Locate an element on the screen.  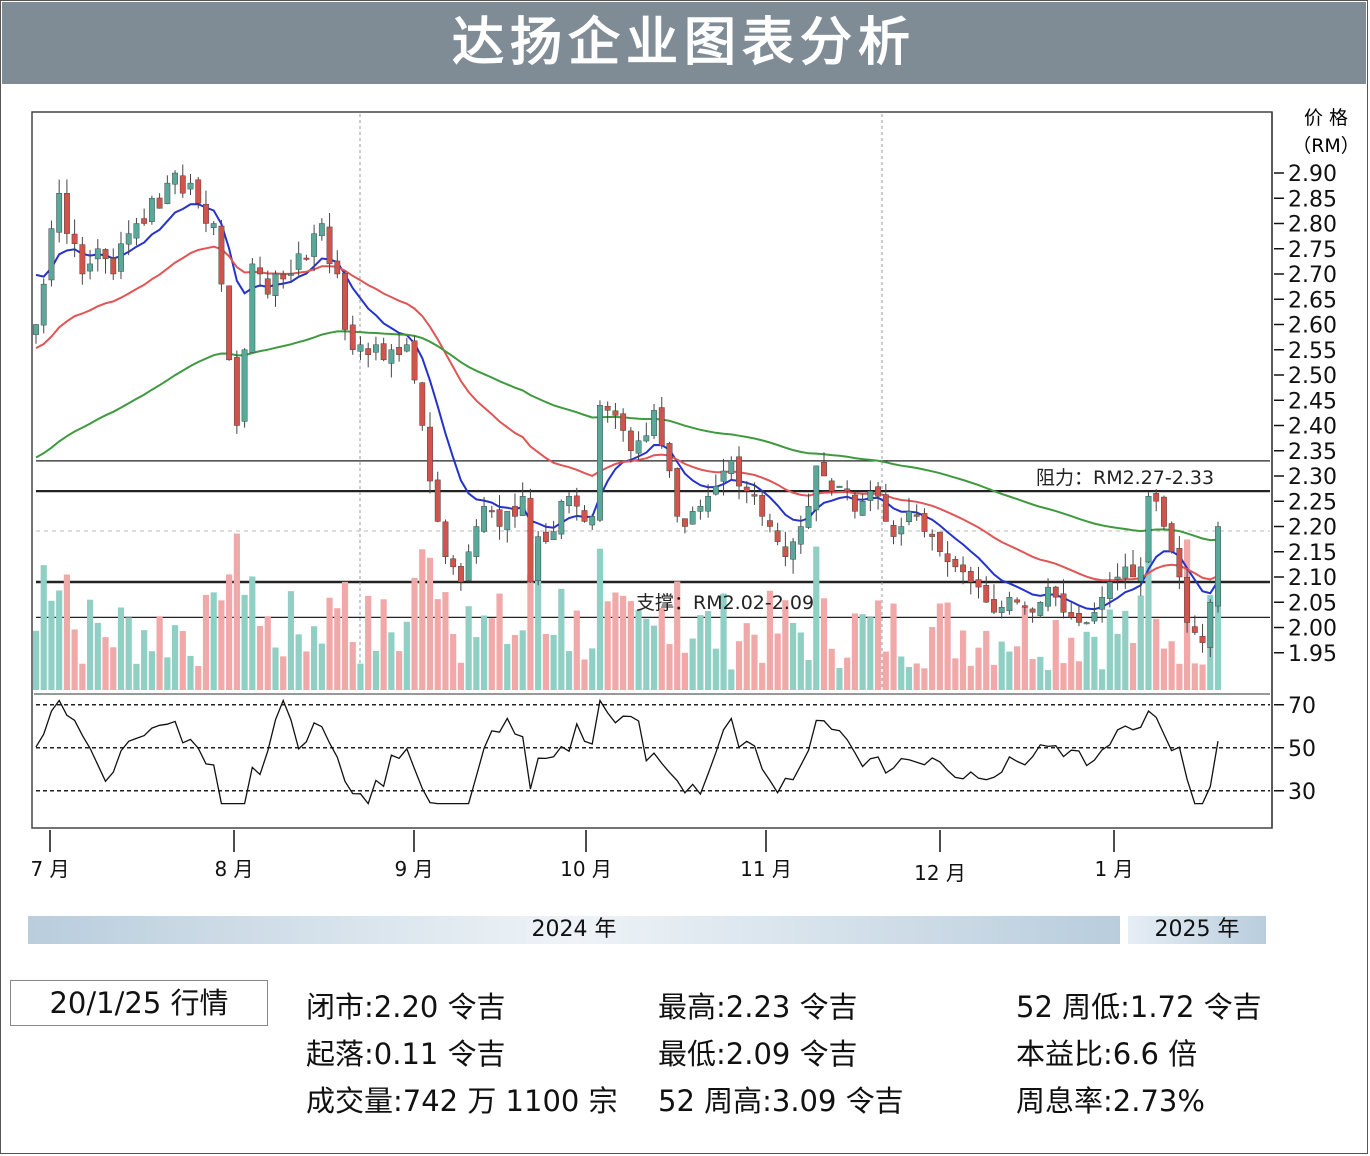
y-tick-label: 2.60 is located at coordinates (1312, 326).